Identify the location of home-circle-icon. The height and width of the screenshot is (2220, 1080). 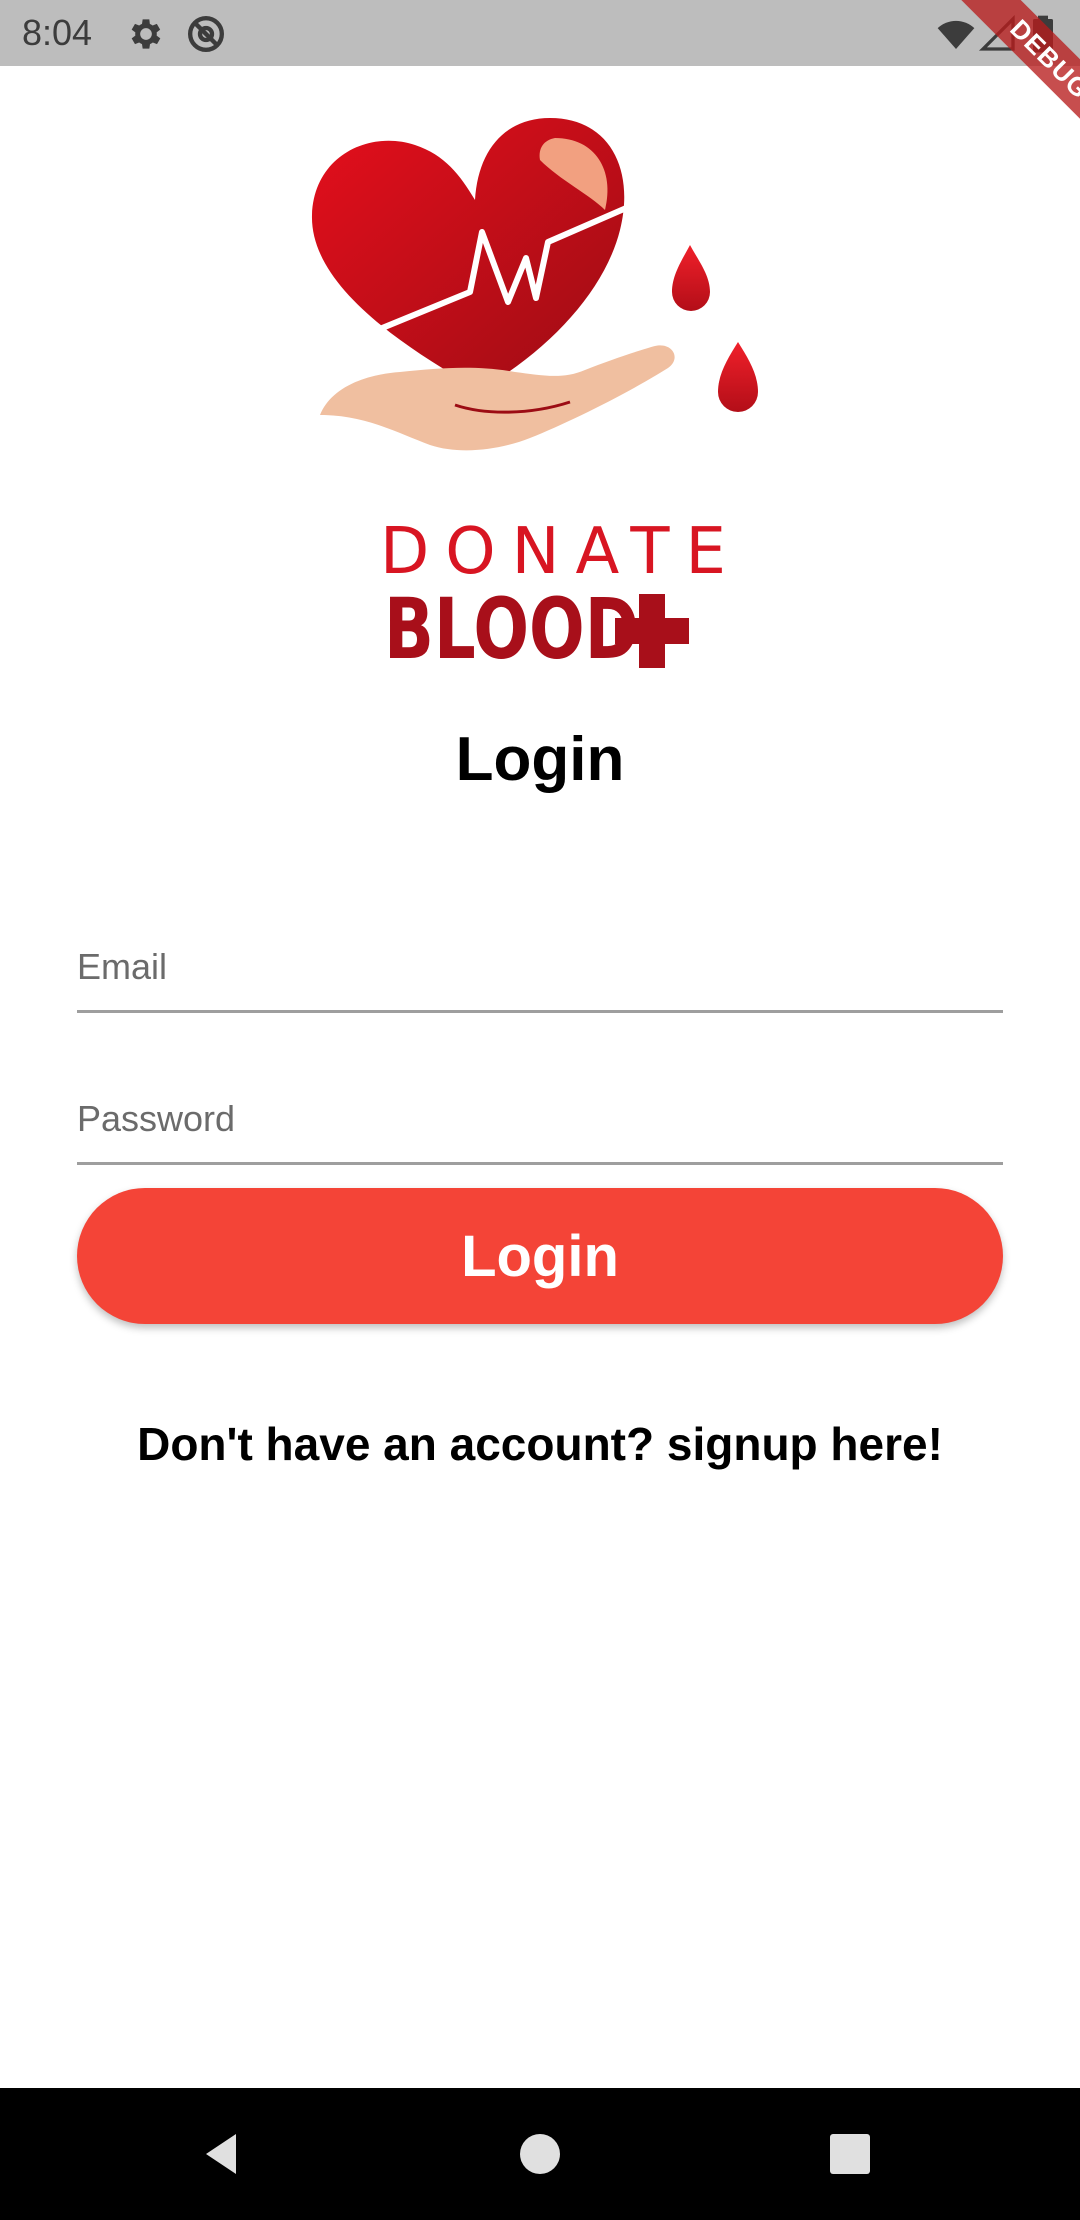
(540, 2154).